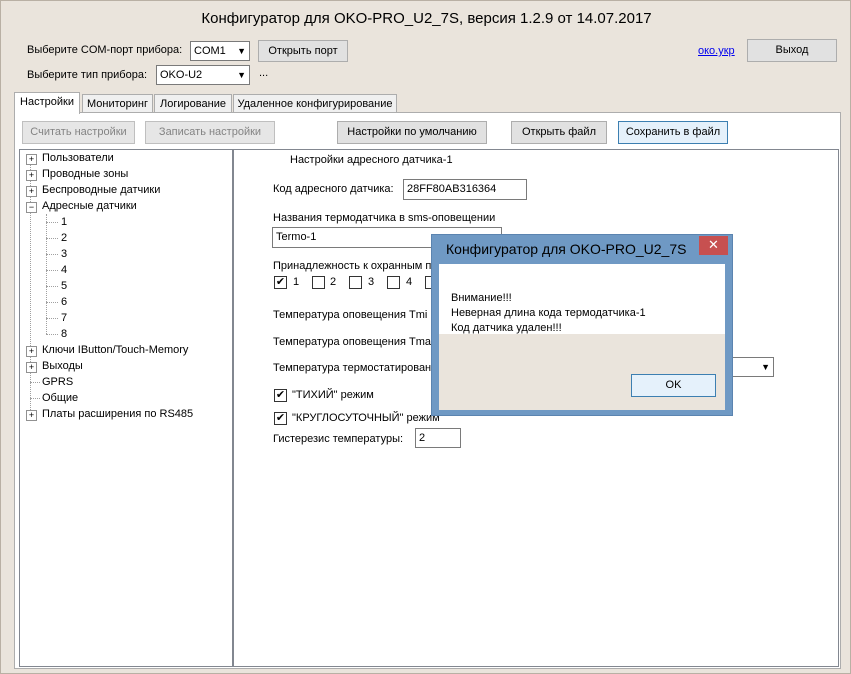 Image resolution: width=851 pixels, height=674 pixels. Describe the element at coordinates (713, 245) in the screenshot. I see `close-icon: ✕` at that location.